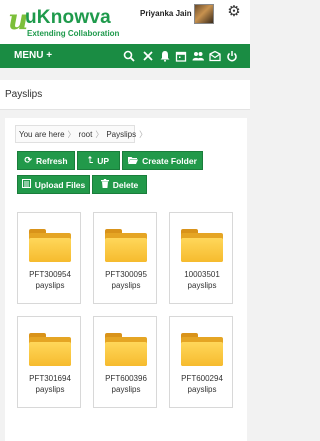 The image size is (320, 441). I want to click on page-title-card: Payslips, so click(125, 95).